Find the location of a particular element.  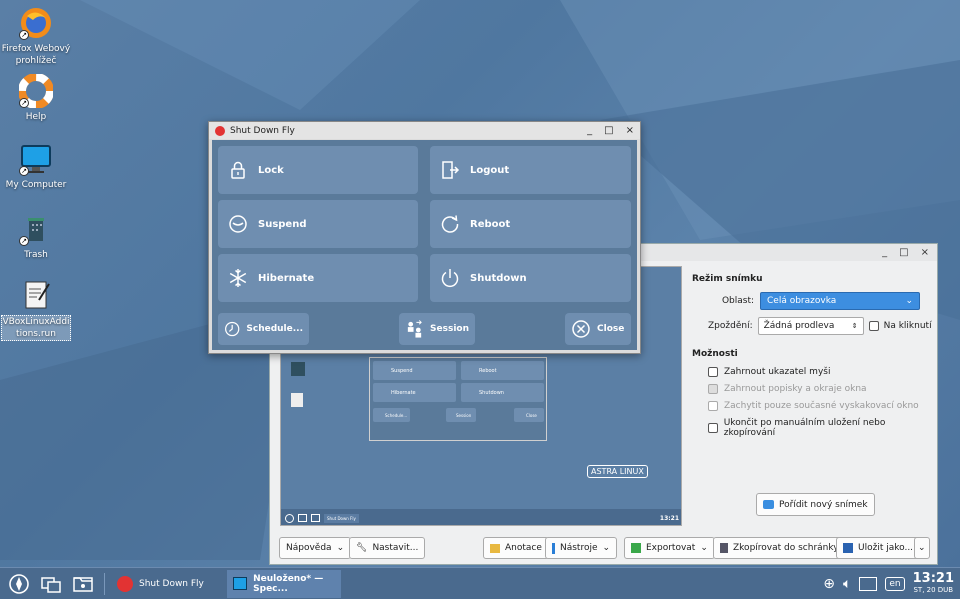

include-decorations-label: Zahrnout popisky a okraje okna is located at coordinates (795, 389).